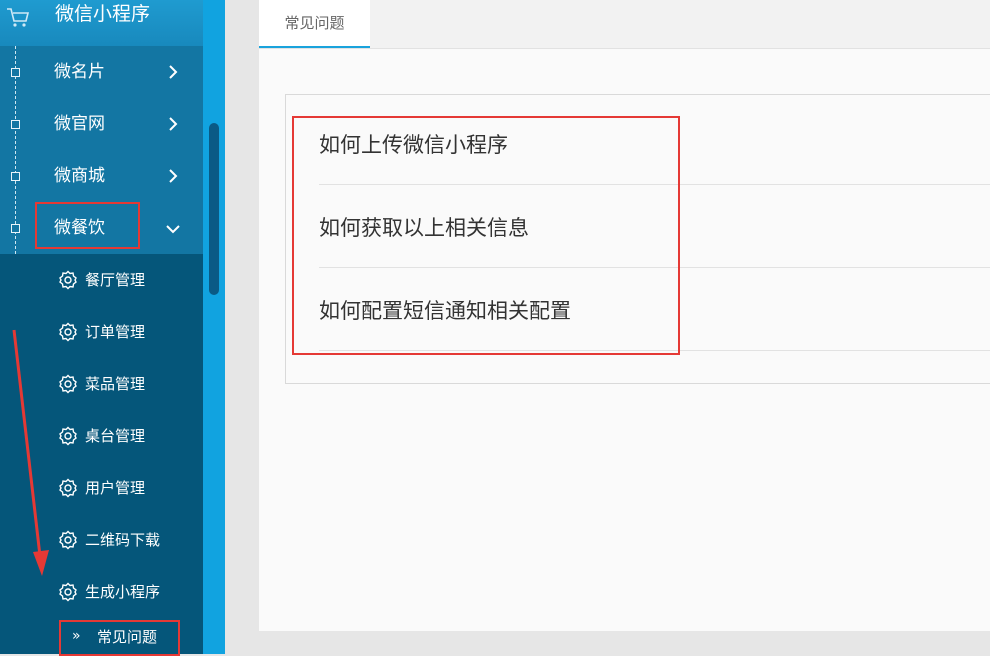 The height and width of the screenshot is (656, 990). I want to click on menu-item-website: 微官网, so click(101, 124).